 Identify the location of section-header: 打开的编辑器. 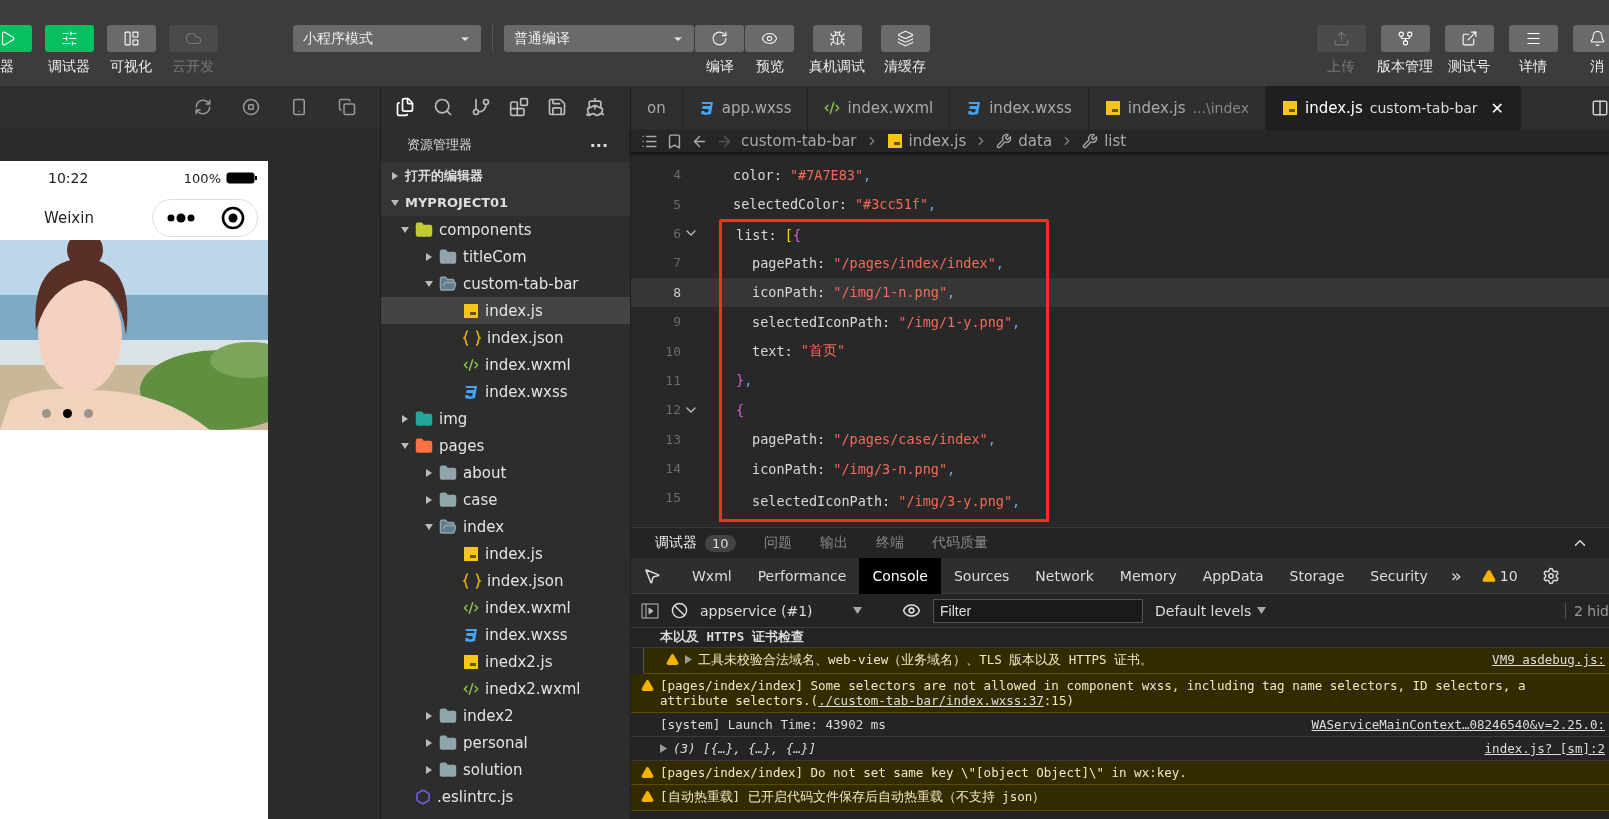
(505, 175).